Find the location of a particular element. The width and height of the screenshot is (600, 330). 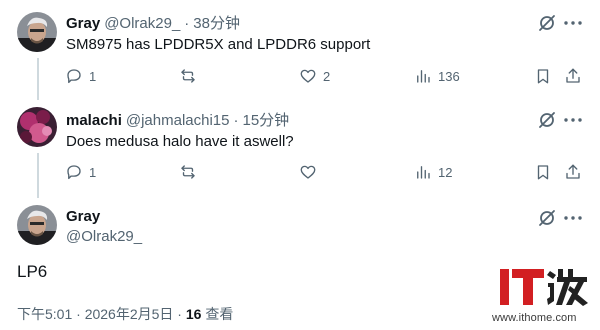

tweet-timestamp: 下午5:01 · 2026年2月5日 · is located at coordinates (101, 314).